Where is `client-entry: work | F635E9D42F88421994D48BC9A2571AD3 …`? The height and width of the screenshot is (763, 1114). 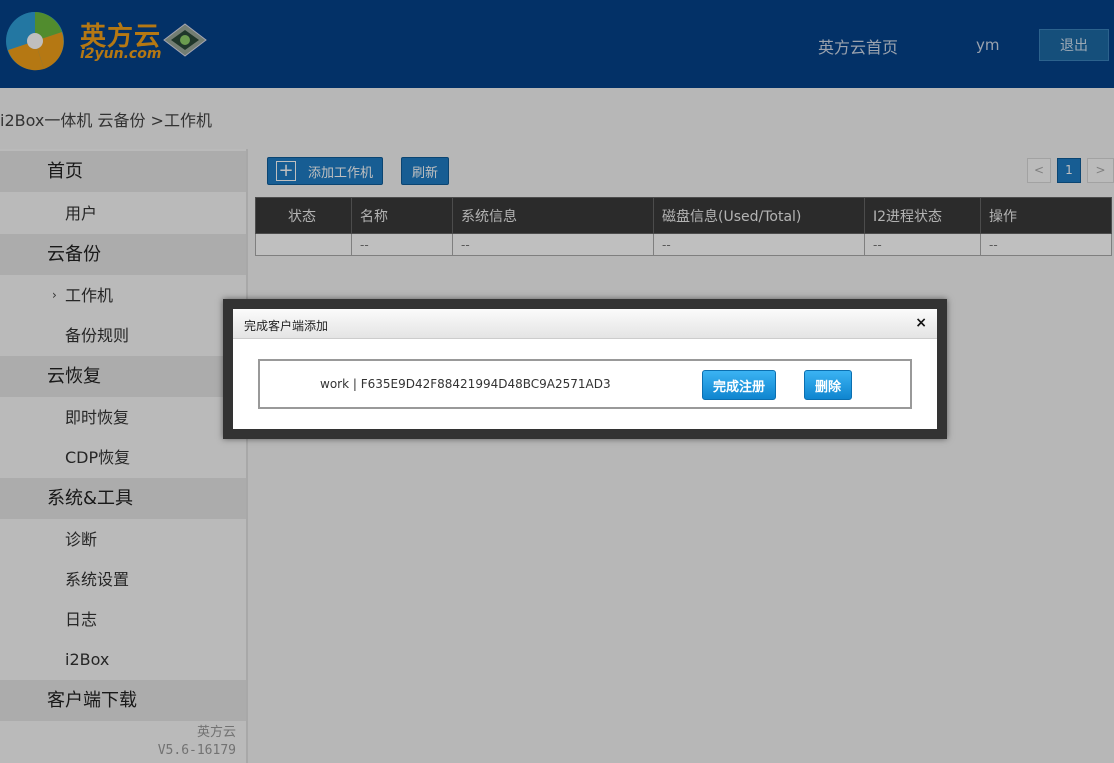
client-entry: work | F635E9D42F88421994D48BC9A2571AD3 … is located at coordinates (585, 384).